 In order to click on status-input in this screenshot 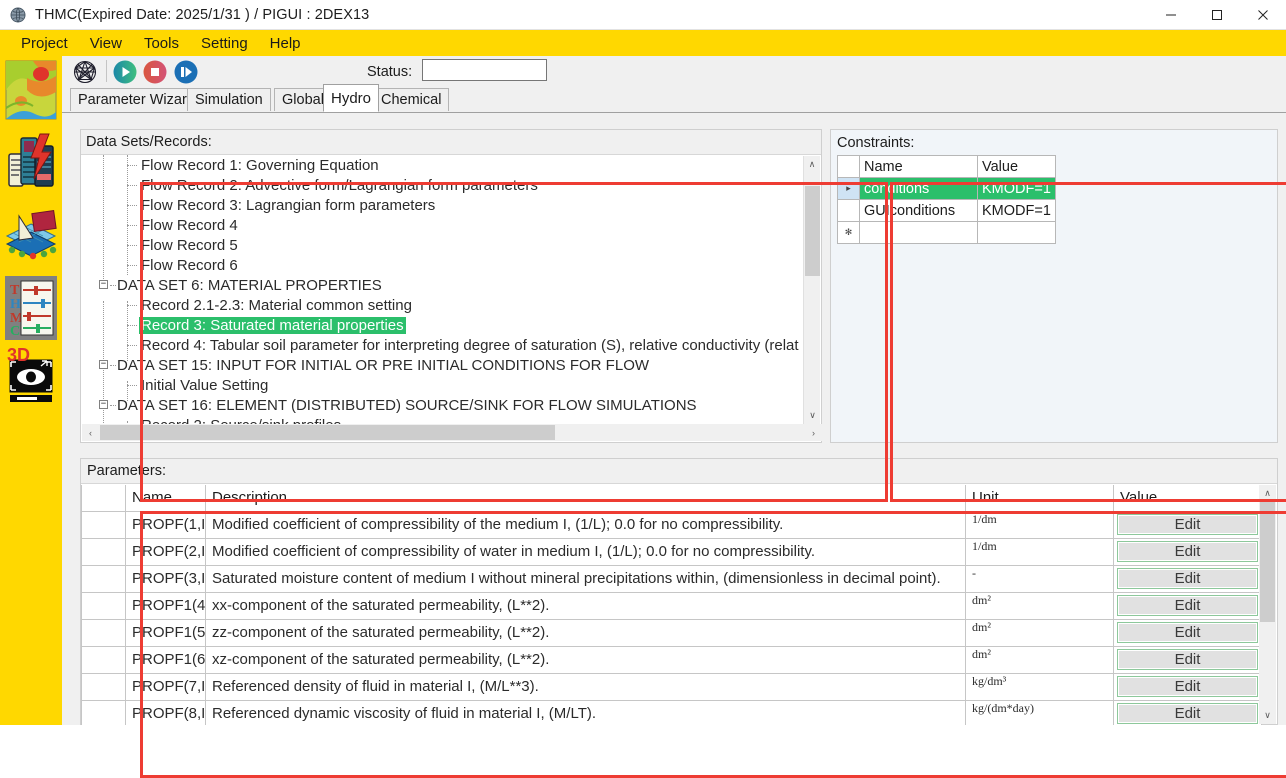, I will do `click(484, 70)`.